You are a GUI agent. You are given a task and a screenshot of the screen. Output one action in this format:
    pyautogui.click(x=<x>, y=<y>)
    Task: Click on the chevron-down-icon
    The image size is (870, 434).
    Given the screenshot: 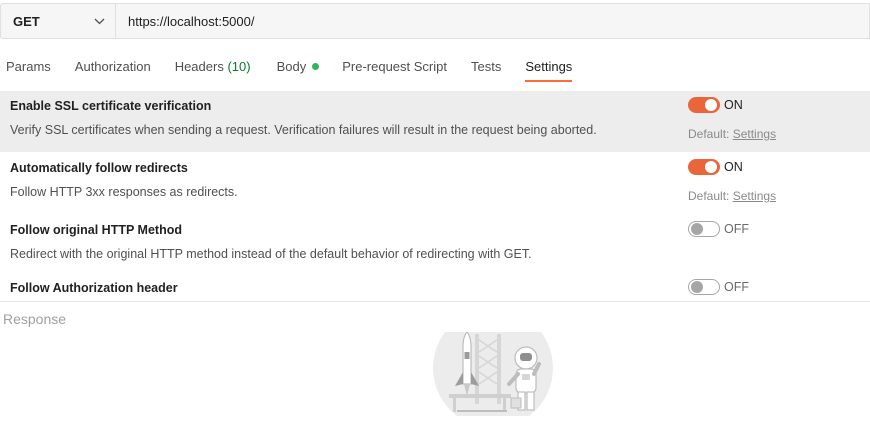 What is the action you would take?
    pyautogui.click(x=99, y=21)
    